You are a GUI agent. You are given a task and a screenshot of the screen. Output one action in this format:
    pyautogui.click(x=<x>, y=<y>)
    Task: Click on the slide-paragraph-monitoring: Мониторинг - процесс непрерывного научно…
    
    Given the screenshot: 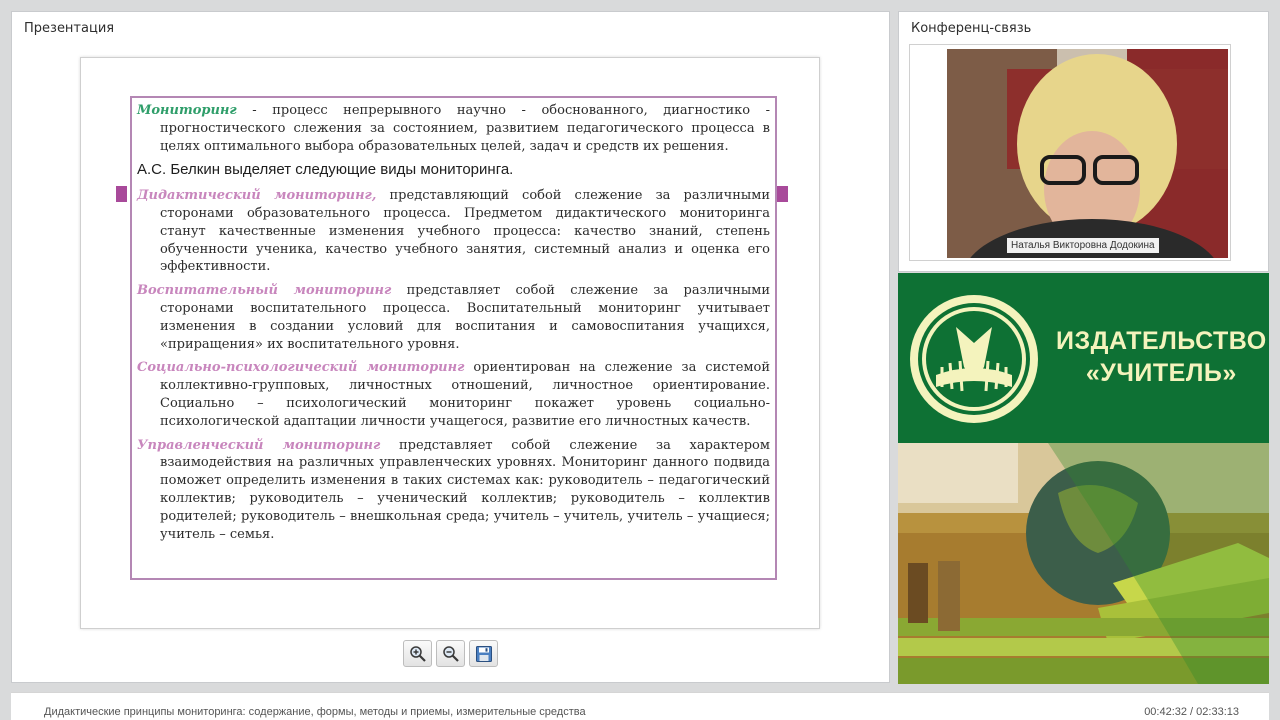 What is the action you would take?
    pyautogui.click(x=453, y=128)
    